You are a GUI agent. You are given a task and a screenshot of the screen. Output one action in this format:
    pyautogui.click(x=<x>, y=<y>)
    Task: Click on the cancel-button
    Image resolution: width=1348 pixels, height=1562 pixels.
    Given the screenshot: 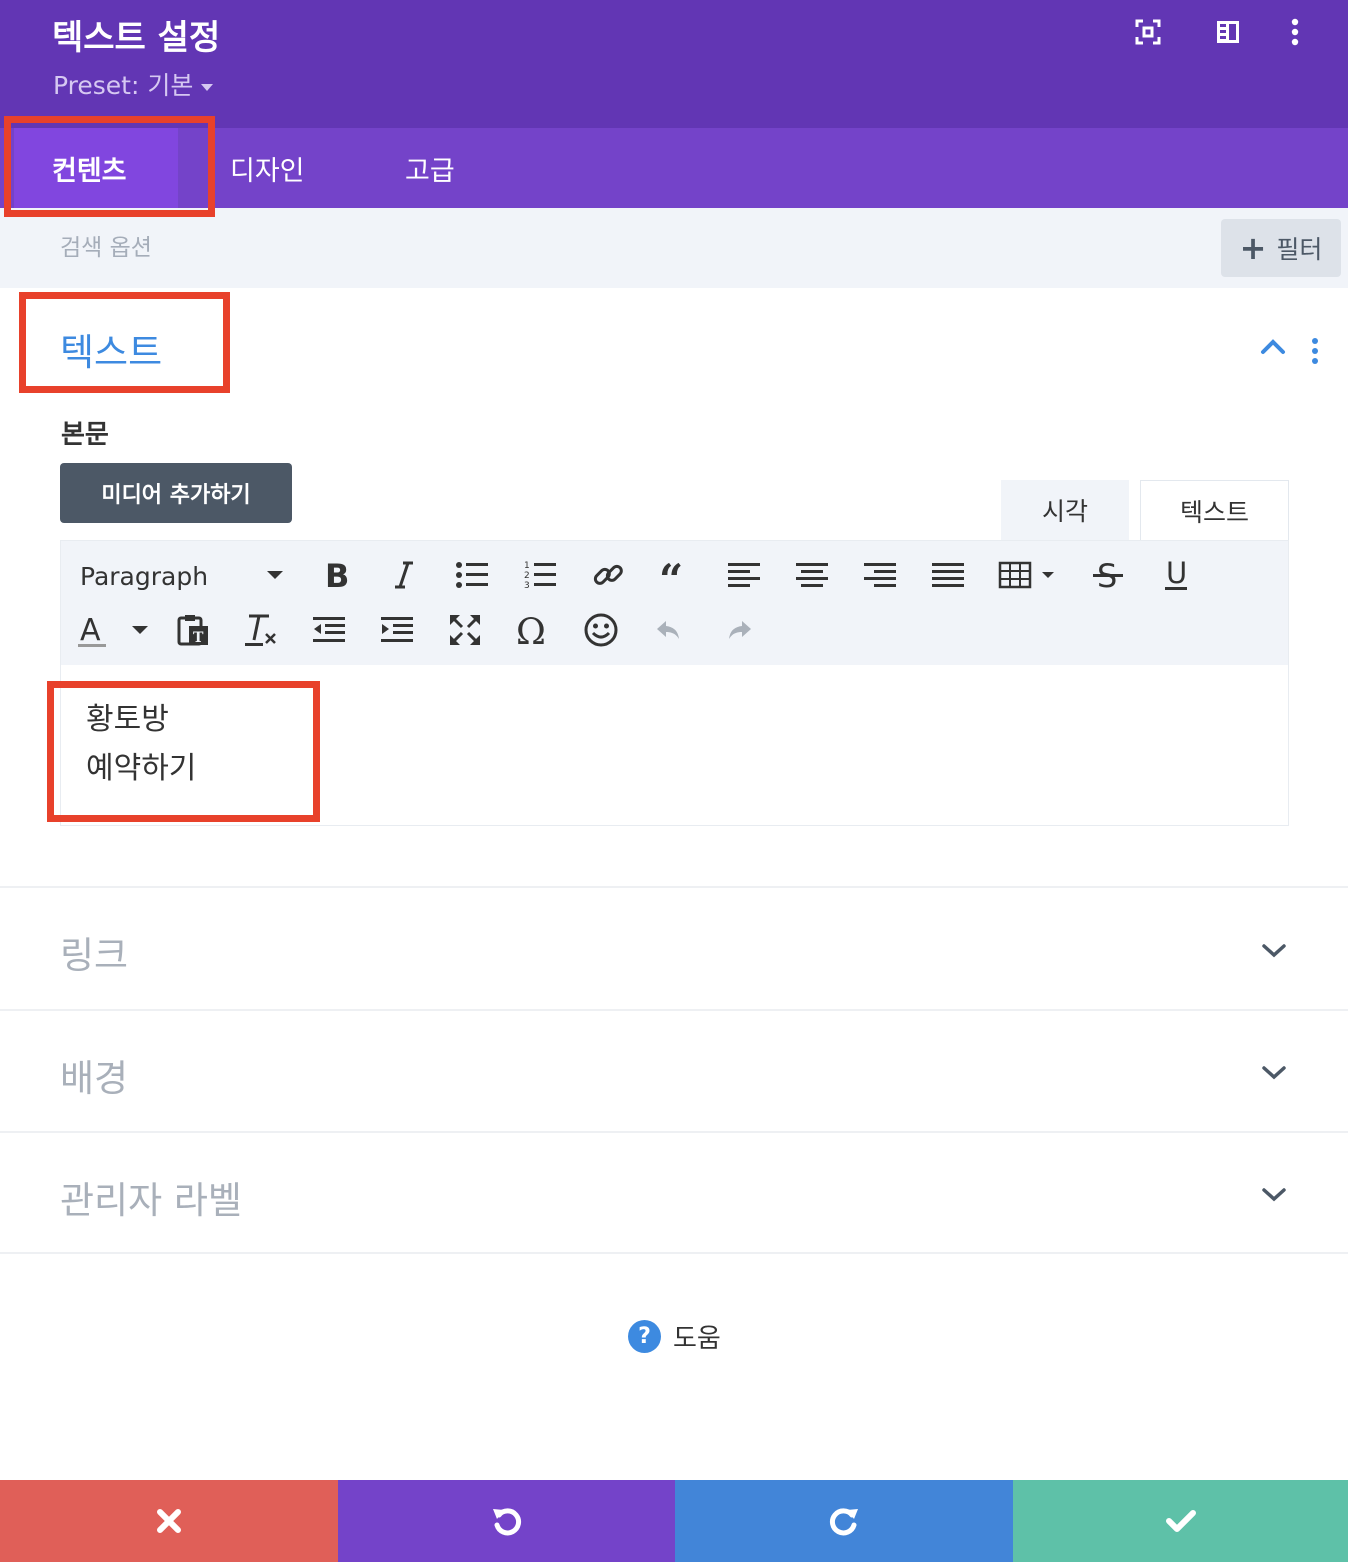 What is the action you would take?
    pyautogui.click(x=169, y=1521)
    